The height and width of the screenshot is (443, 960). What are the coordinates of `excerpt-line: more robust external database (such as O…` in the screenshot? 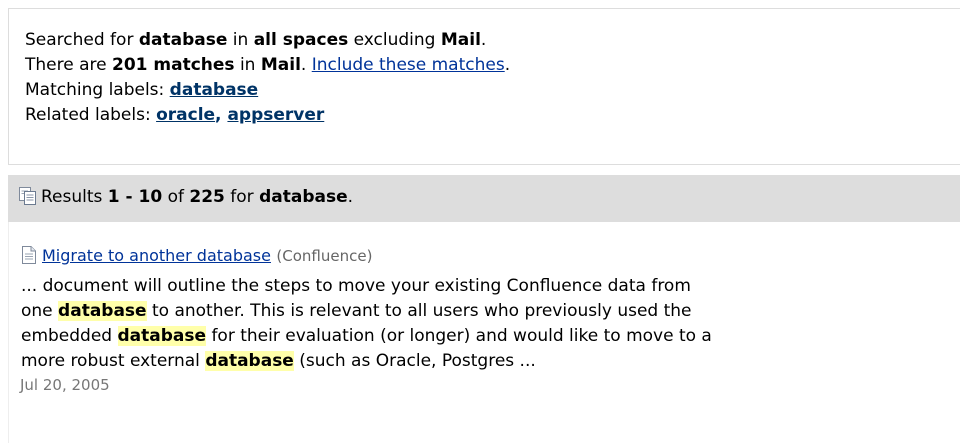 It's located at (490, 361).